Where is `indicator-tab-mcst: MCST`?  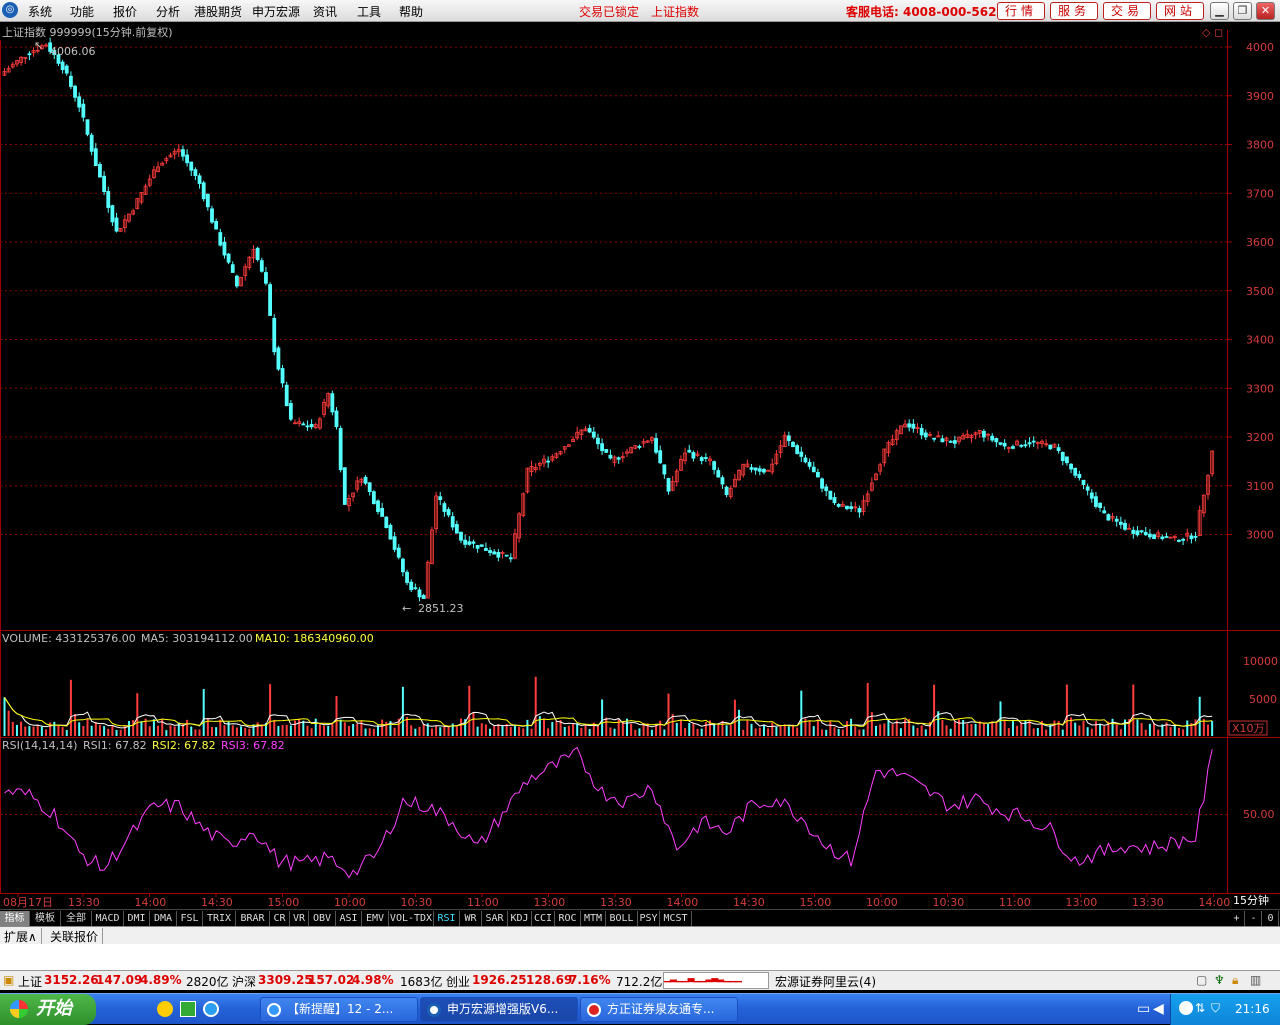 indicator-tab-mcst: MCST is located at coordinates (676, 918).